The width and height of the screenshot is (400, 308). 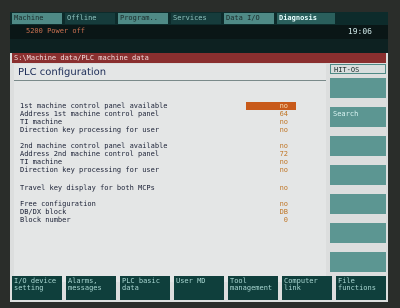 What do you see at coordinates (56, 31) in the screenshot?
I see `alarm-message: 5200 Power off` at bounding box center [56, 31].